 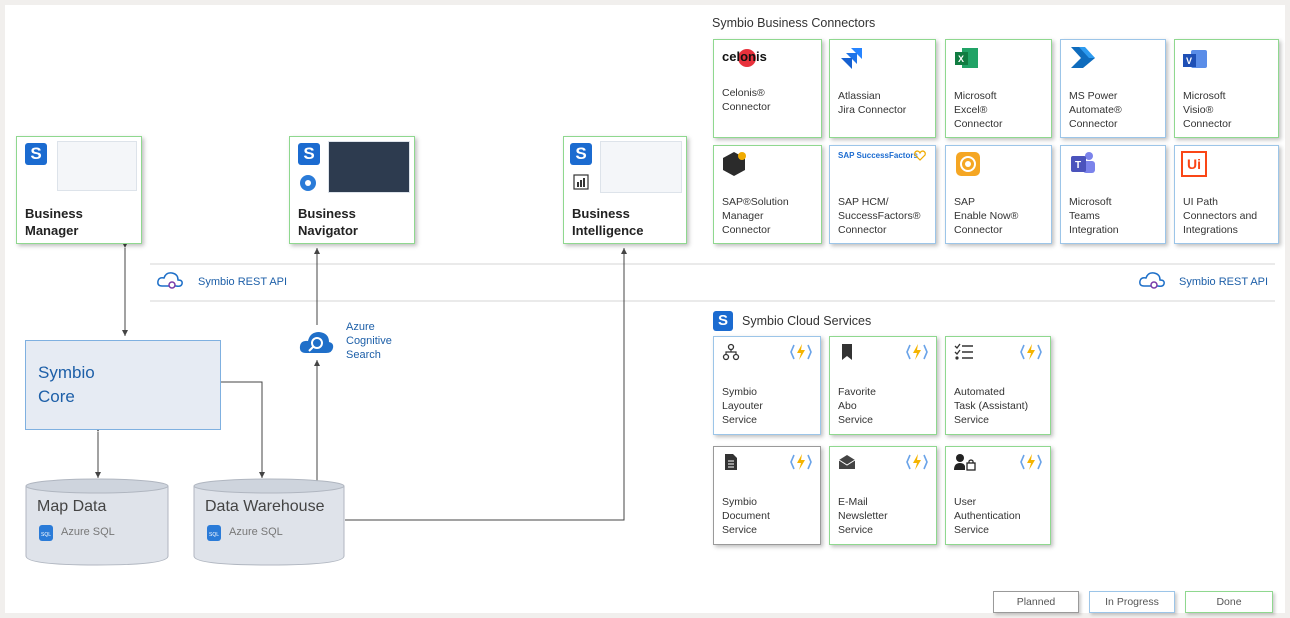 I want to click on azure-search-small-icon, so click(x=308, y=183).